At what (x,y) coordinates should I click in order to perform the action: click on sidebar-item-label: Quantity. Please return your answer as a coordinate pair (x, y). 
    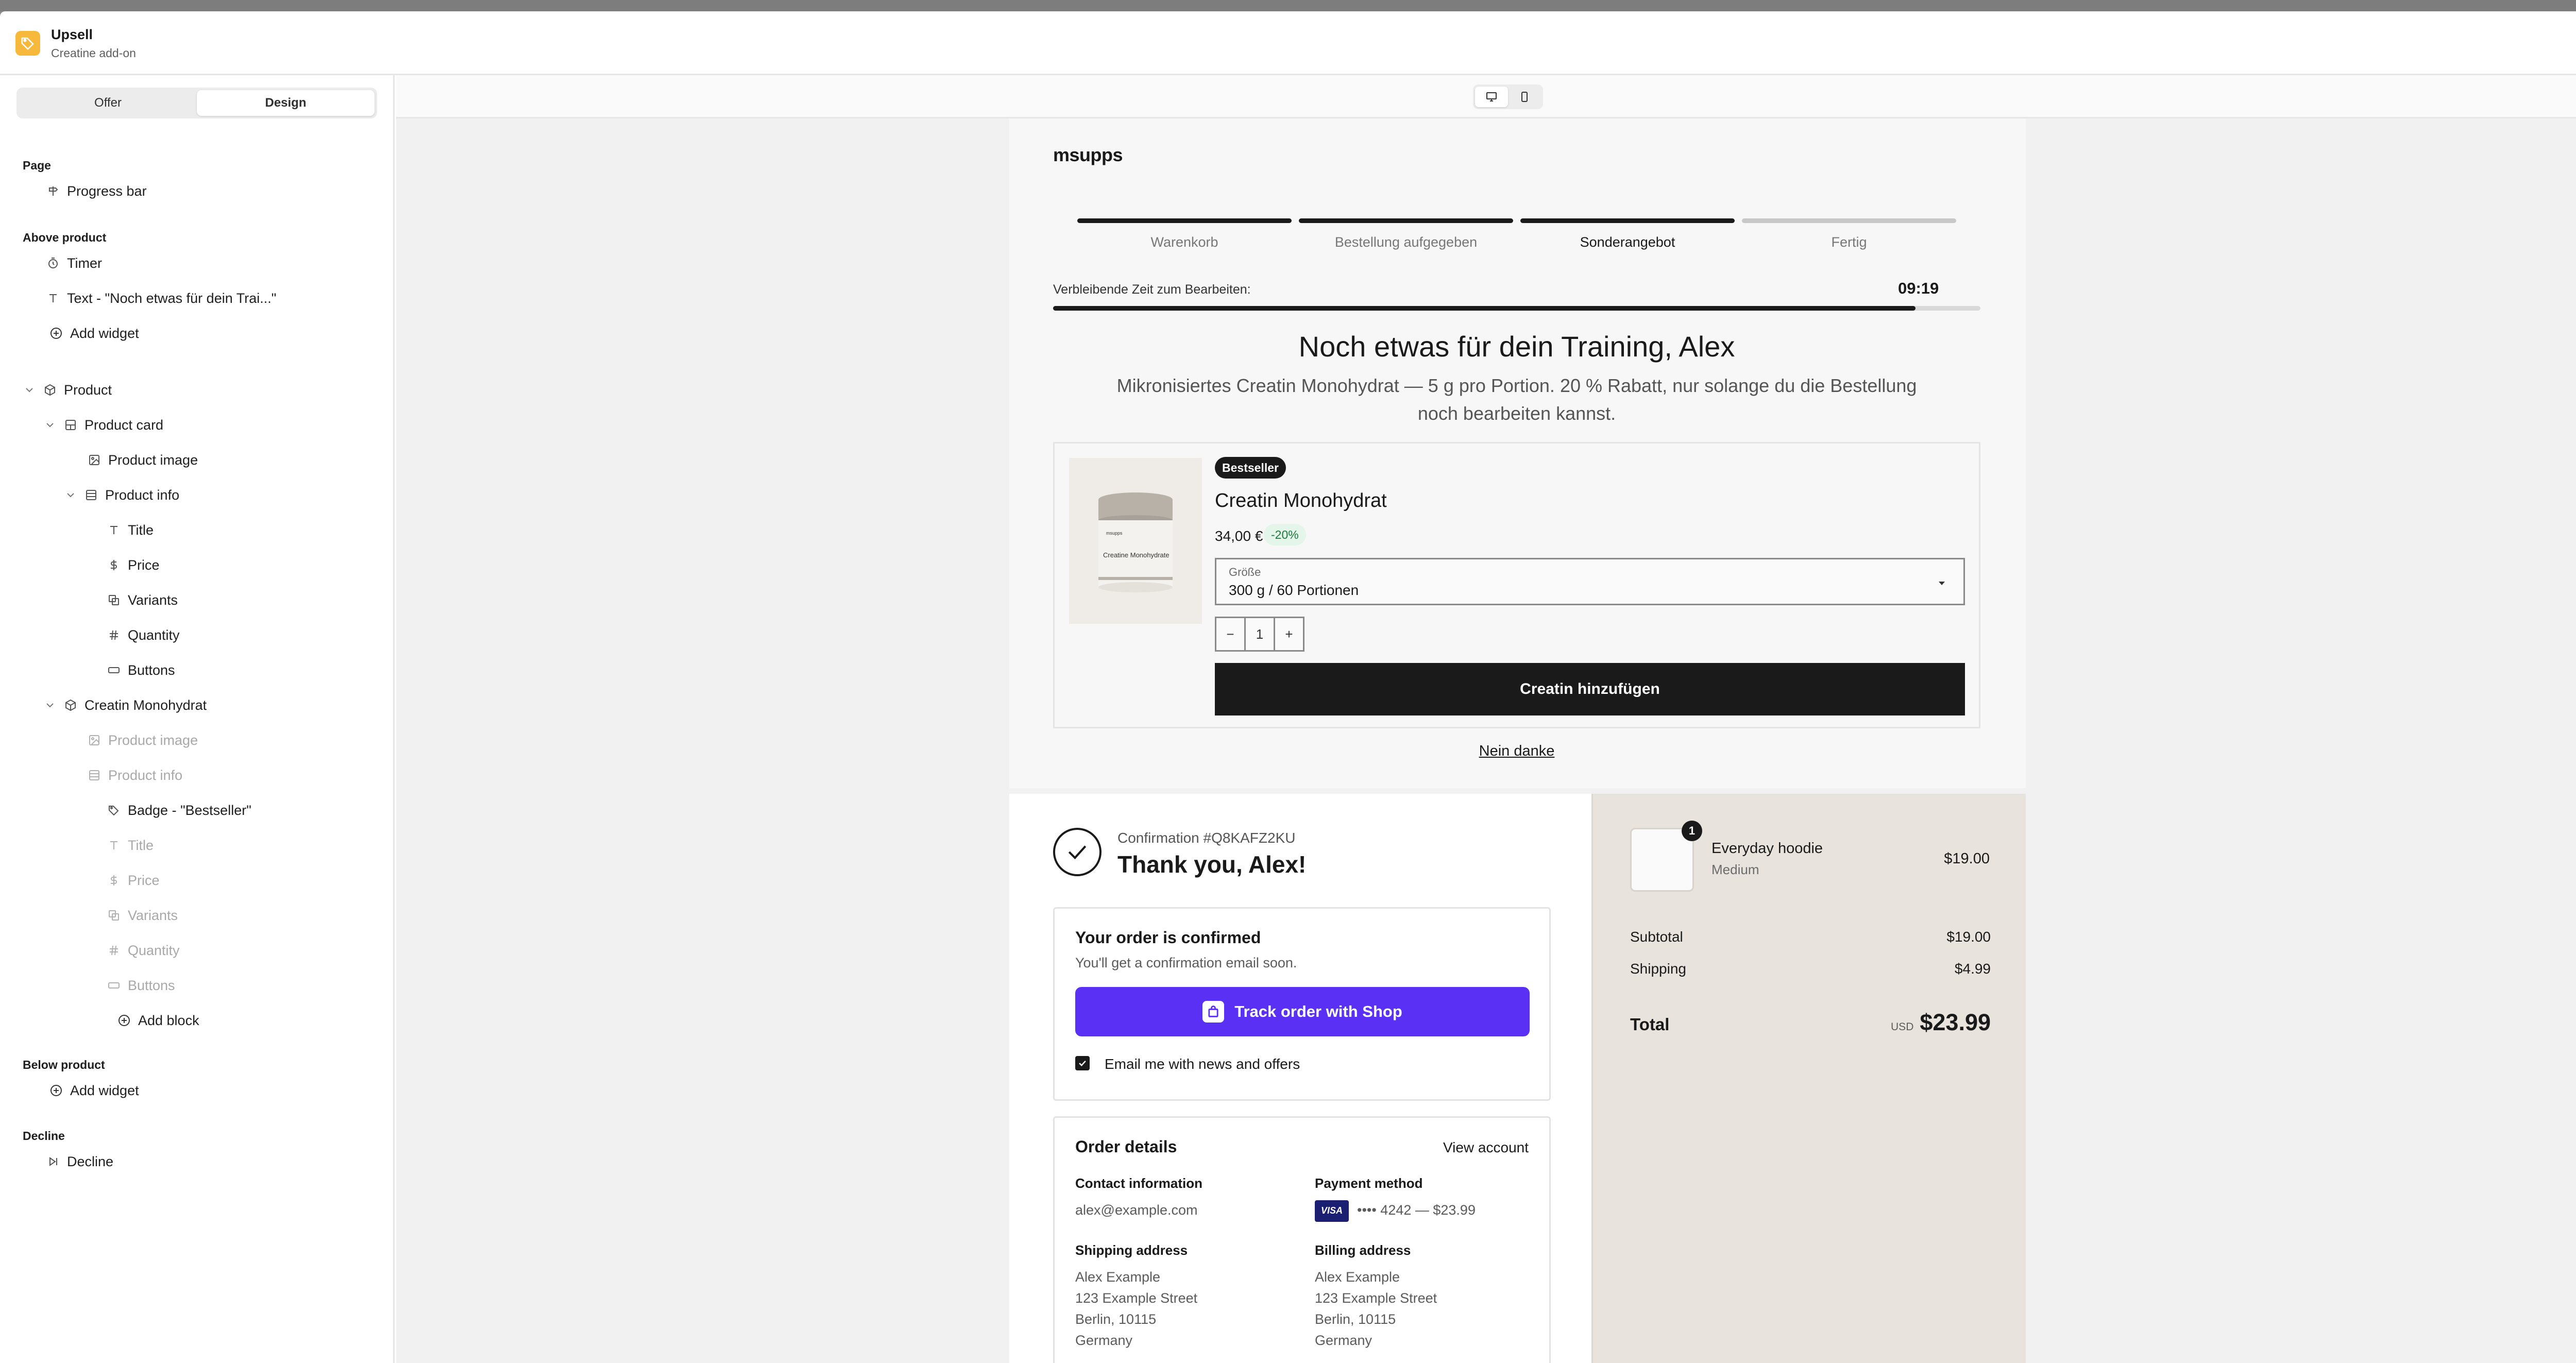
    Looking at the image, I should click on (154, 950).